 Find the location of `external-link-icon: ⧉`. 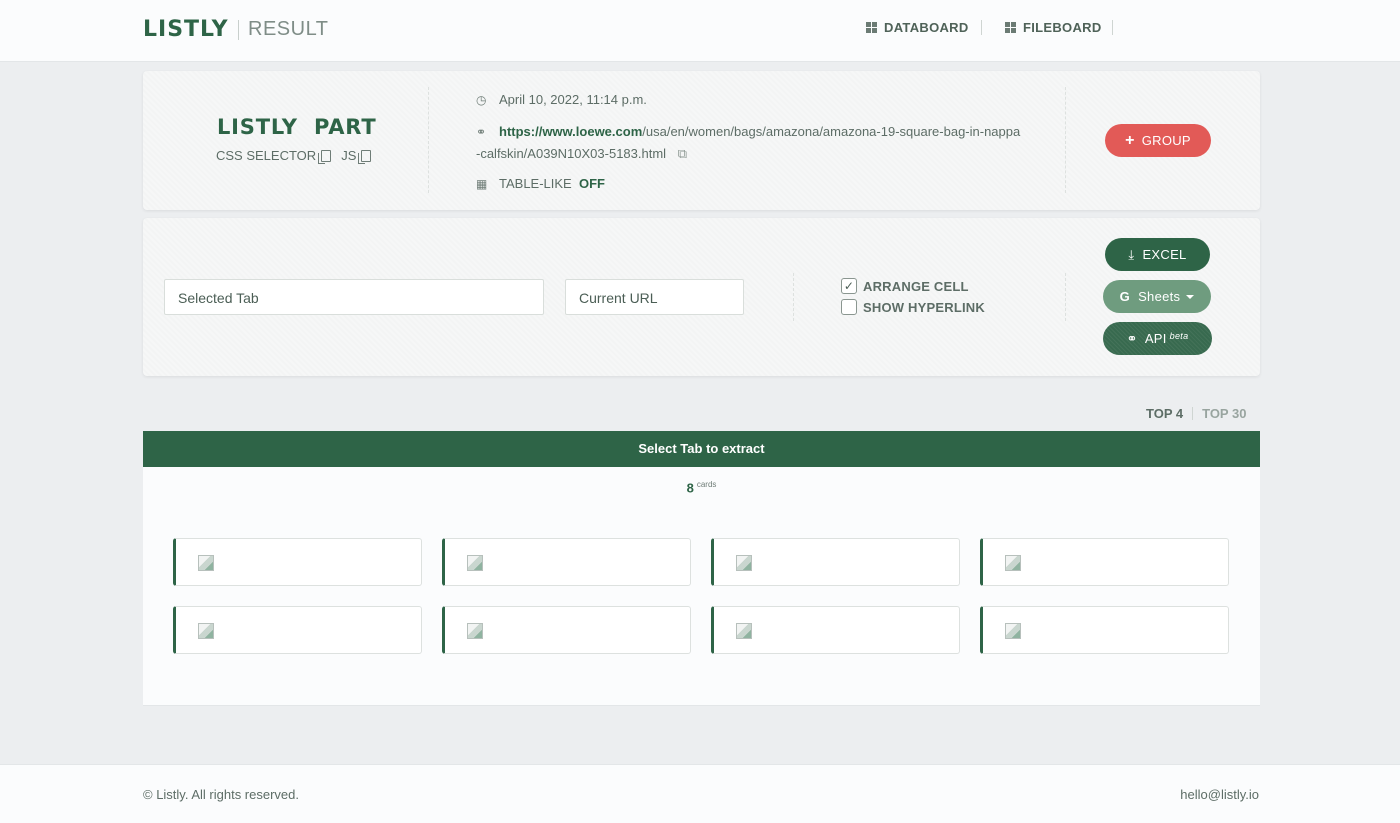

external-link-icon: ⧉ is located at coordinates (682, 153).